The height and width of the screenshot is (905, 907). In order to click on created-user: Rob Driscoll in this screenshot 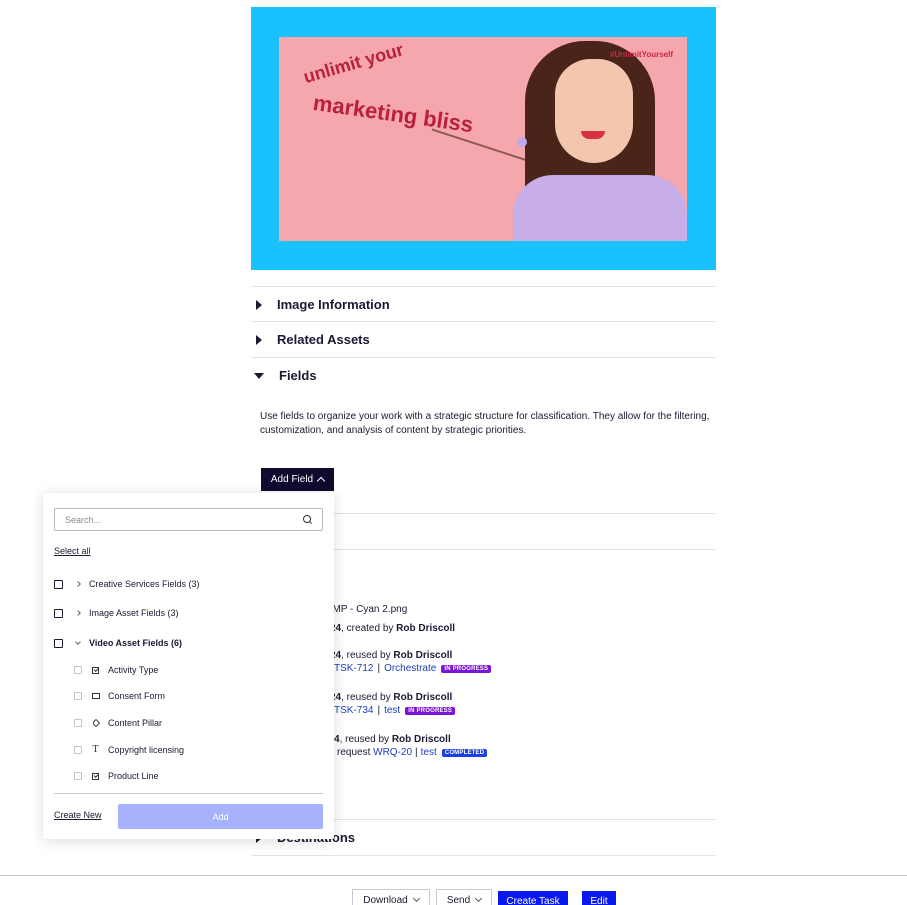, I will do `click(426, 628)`.